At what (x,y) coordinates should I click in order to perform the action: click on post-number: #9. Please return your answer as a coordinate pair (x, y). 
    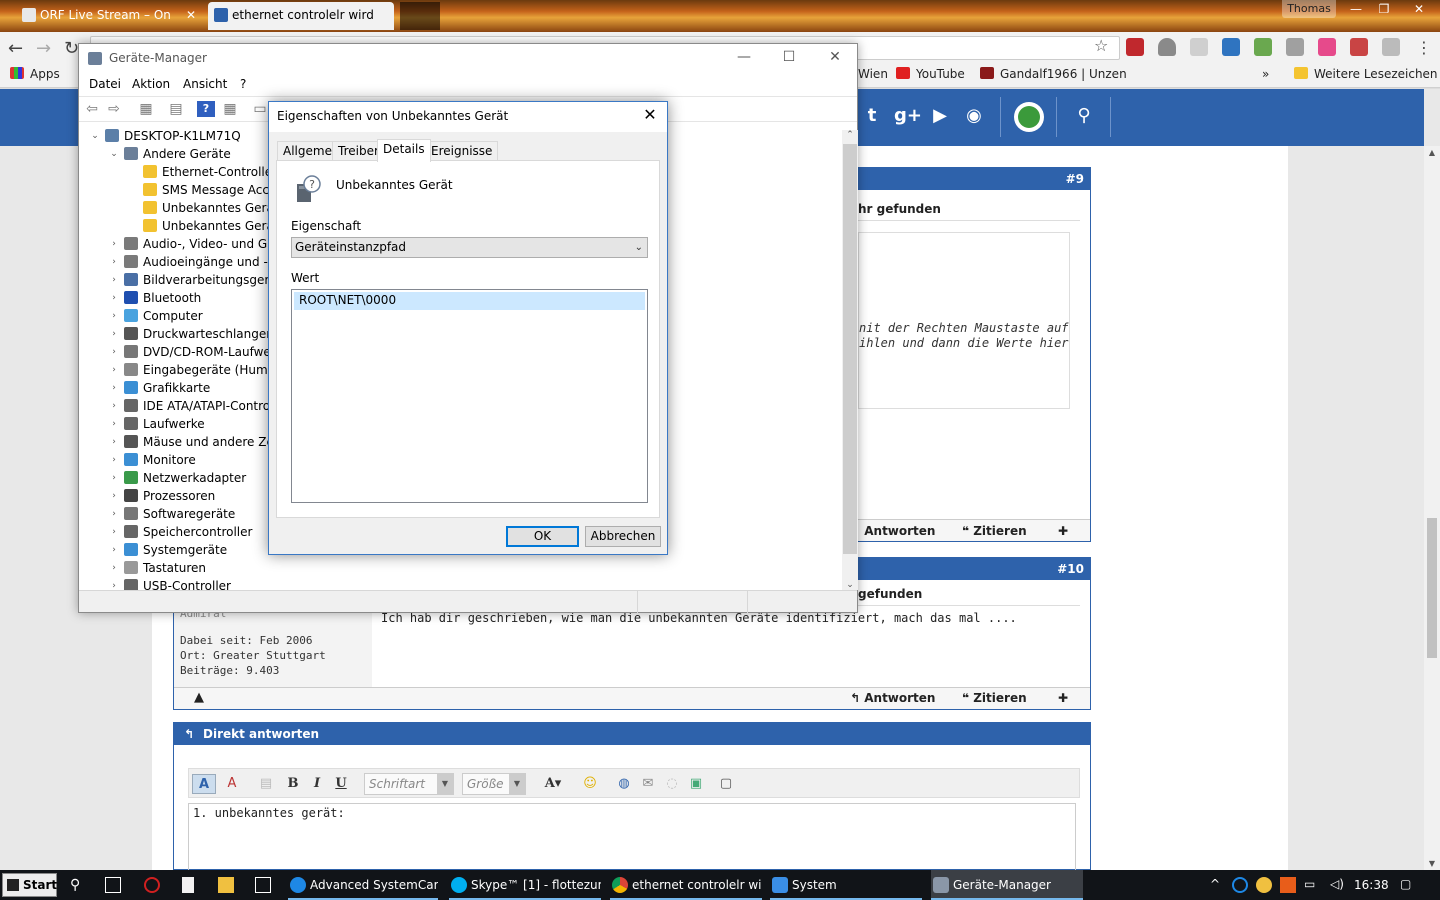
    Looking at the image, I should click on (1075, 179).